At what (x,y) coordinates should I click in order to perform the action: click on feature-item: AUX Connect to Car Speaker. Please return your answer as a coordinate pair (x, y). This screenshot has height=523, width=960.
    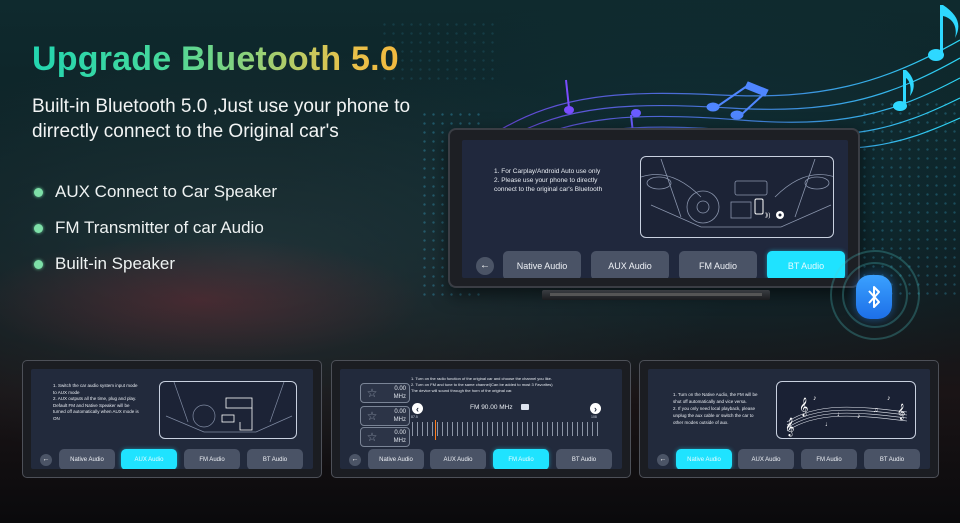
    Looking at the image, I should click on (155, 192).